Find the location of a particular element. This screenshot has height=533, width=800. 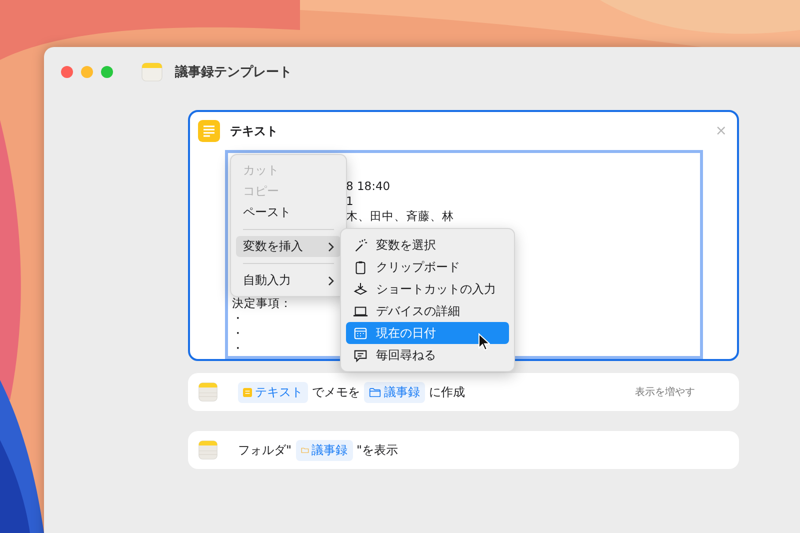

text-line: 1 is located at coordinates (350, 201).